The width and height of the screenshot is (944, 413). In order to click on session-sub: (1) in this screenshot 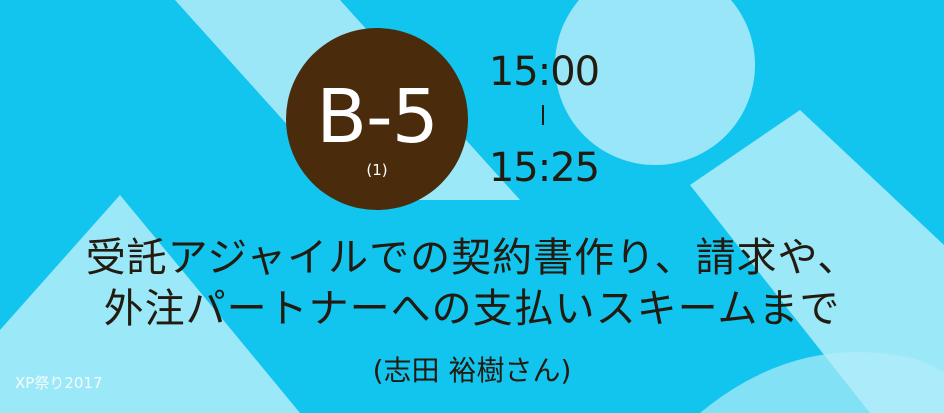, I will do `click(377, 170)`.